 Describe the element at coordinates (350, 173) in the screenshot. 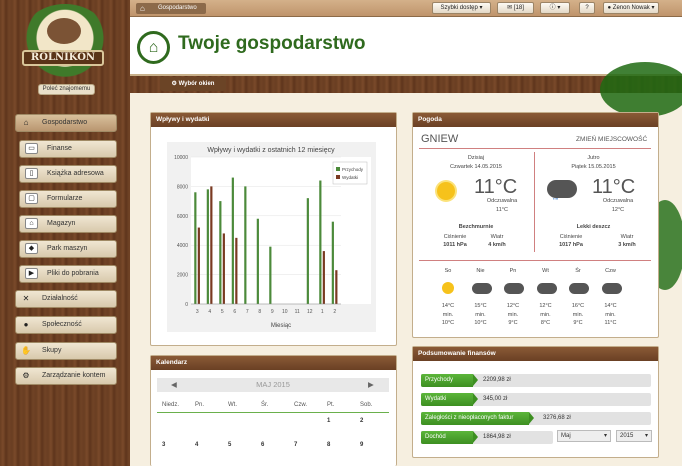

I see `chart-legend: Przychody Wydatki` at that location.